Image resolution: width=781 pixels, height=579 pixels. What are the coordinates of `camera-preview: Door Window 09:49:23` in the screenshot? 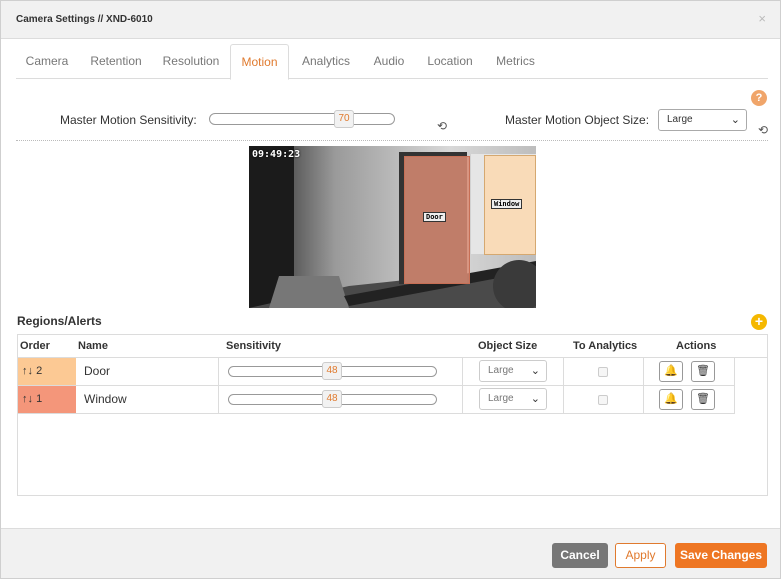 It's located at (392, 227).